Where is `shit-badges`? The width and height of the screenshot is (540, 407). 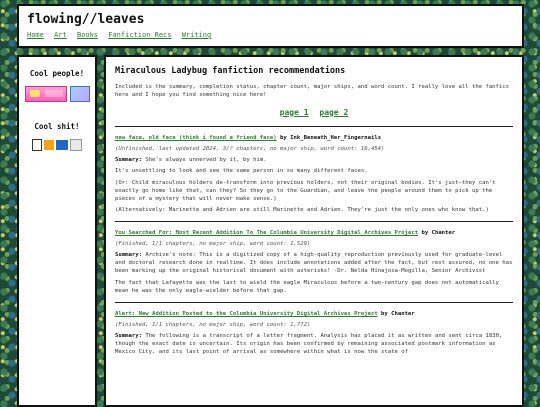 shit-badges is located at coordinates (57, 145).